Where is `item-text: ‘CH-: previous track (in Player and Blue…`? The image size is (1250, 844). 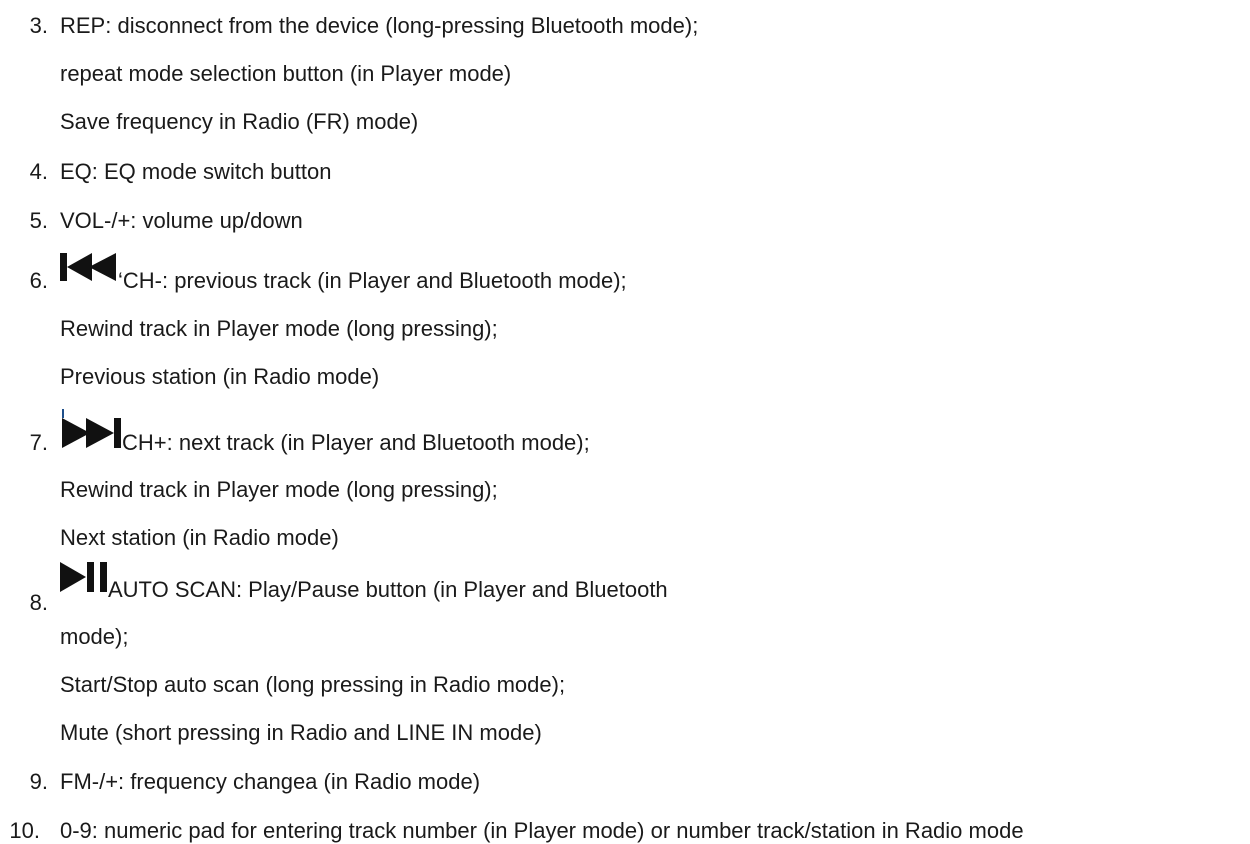
item-text: ‘CH-: previous track (in Player and Blue… is located at coordinates (372, 280).